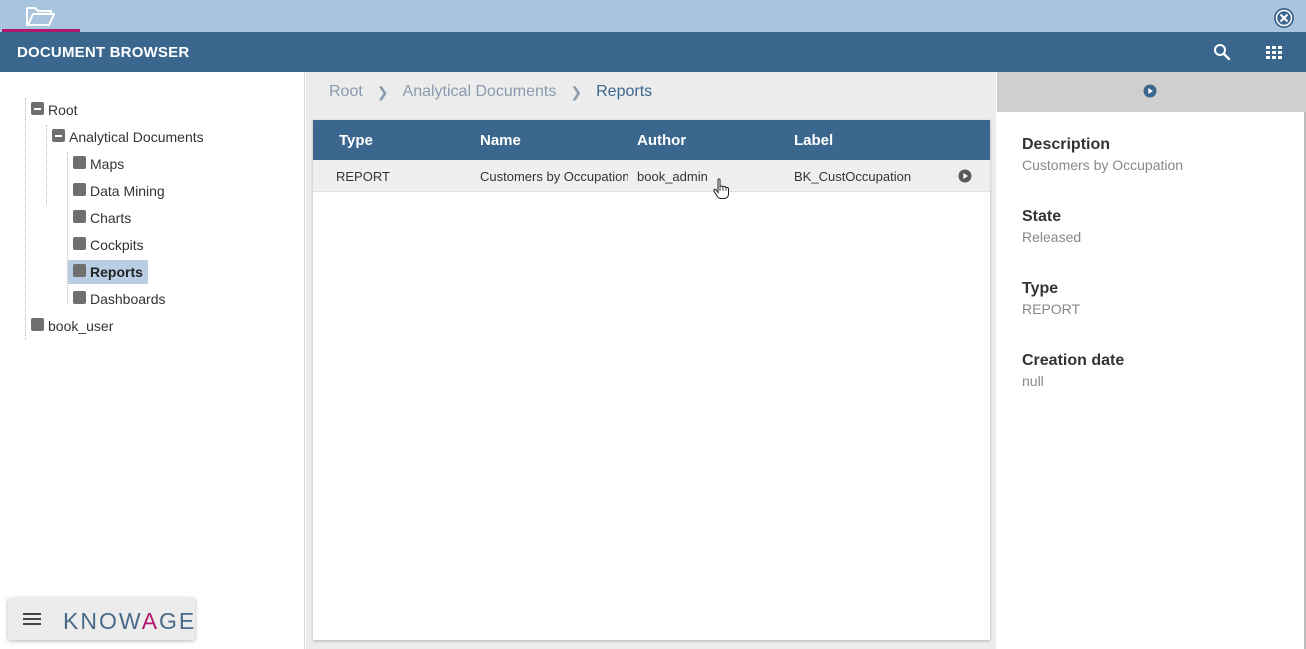 The height and width of the screenshot is (649, 1306). I want to click on tree-node-label: Analytical Documents, so click(136, 137).